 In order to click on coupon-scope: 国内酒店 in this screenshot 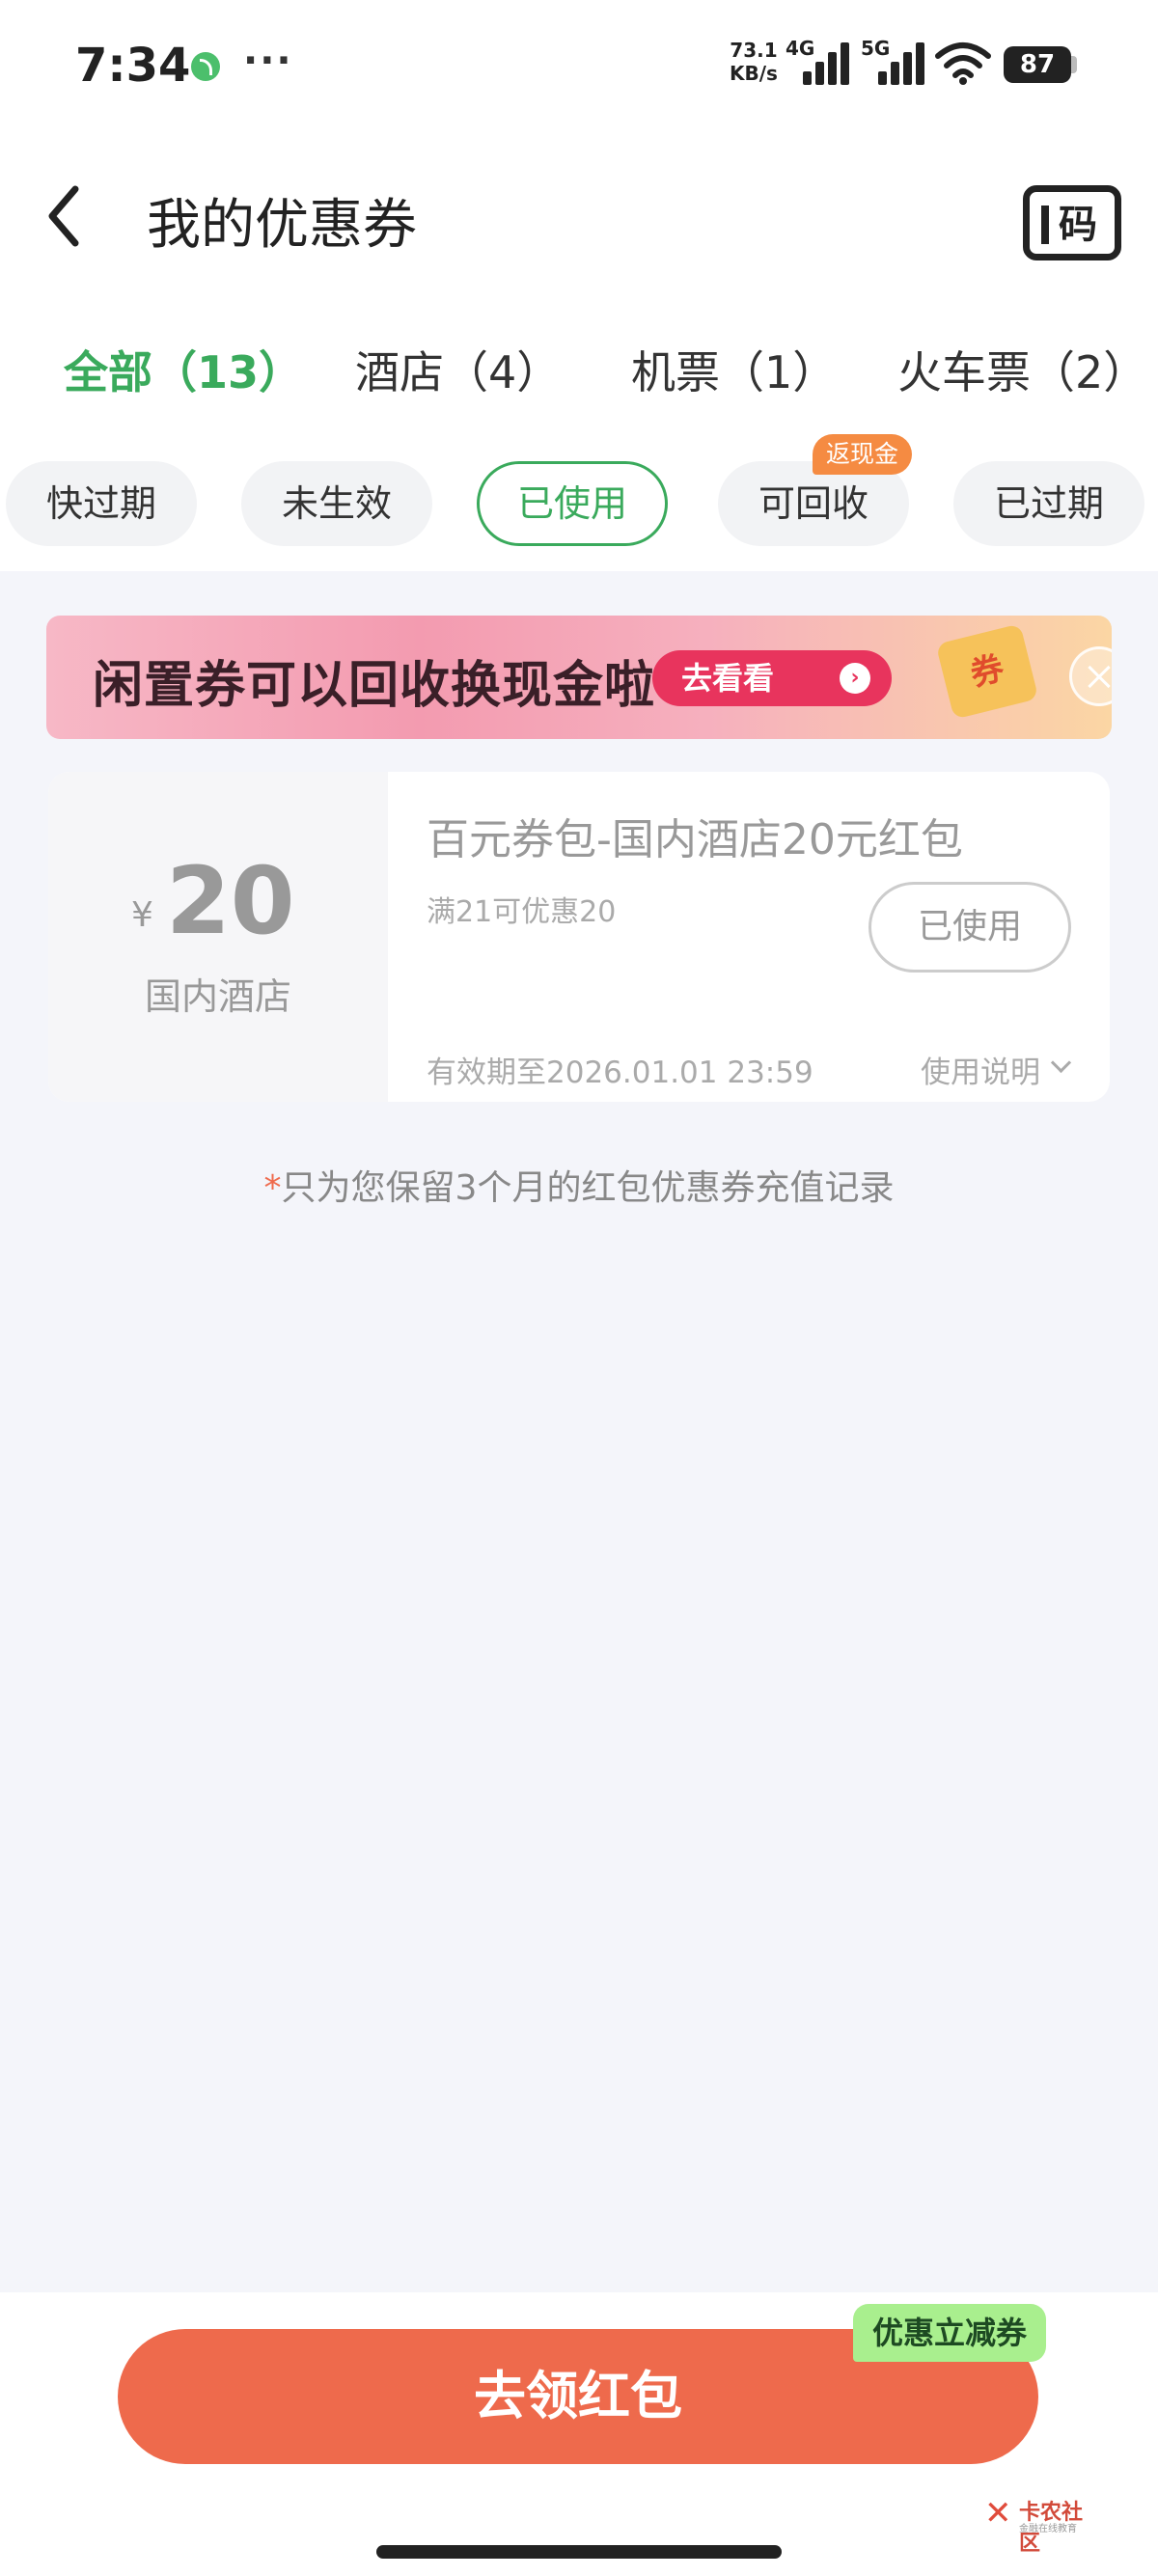, I will do `click(217, 996)`.